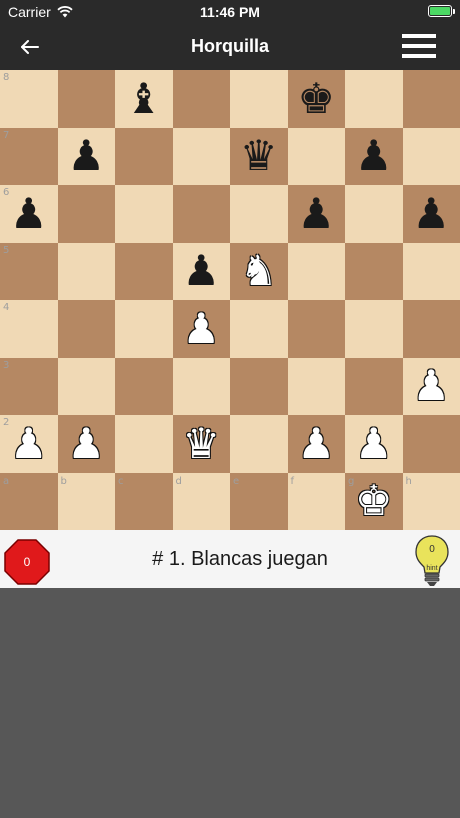 The width and height of the screenshot is (460, 818). Describe the element at coordinates (374, 386) in the screenshot. I see `square-g3` at that location.